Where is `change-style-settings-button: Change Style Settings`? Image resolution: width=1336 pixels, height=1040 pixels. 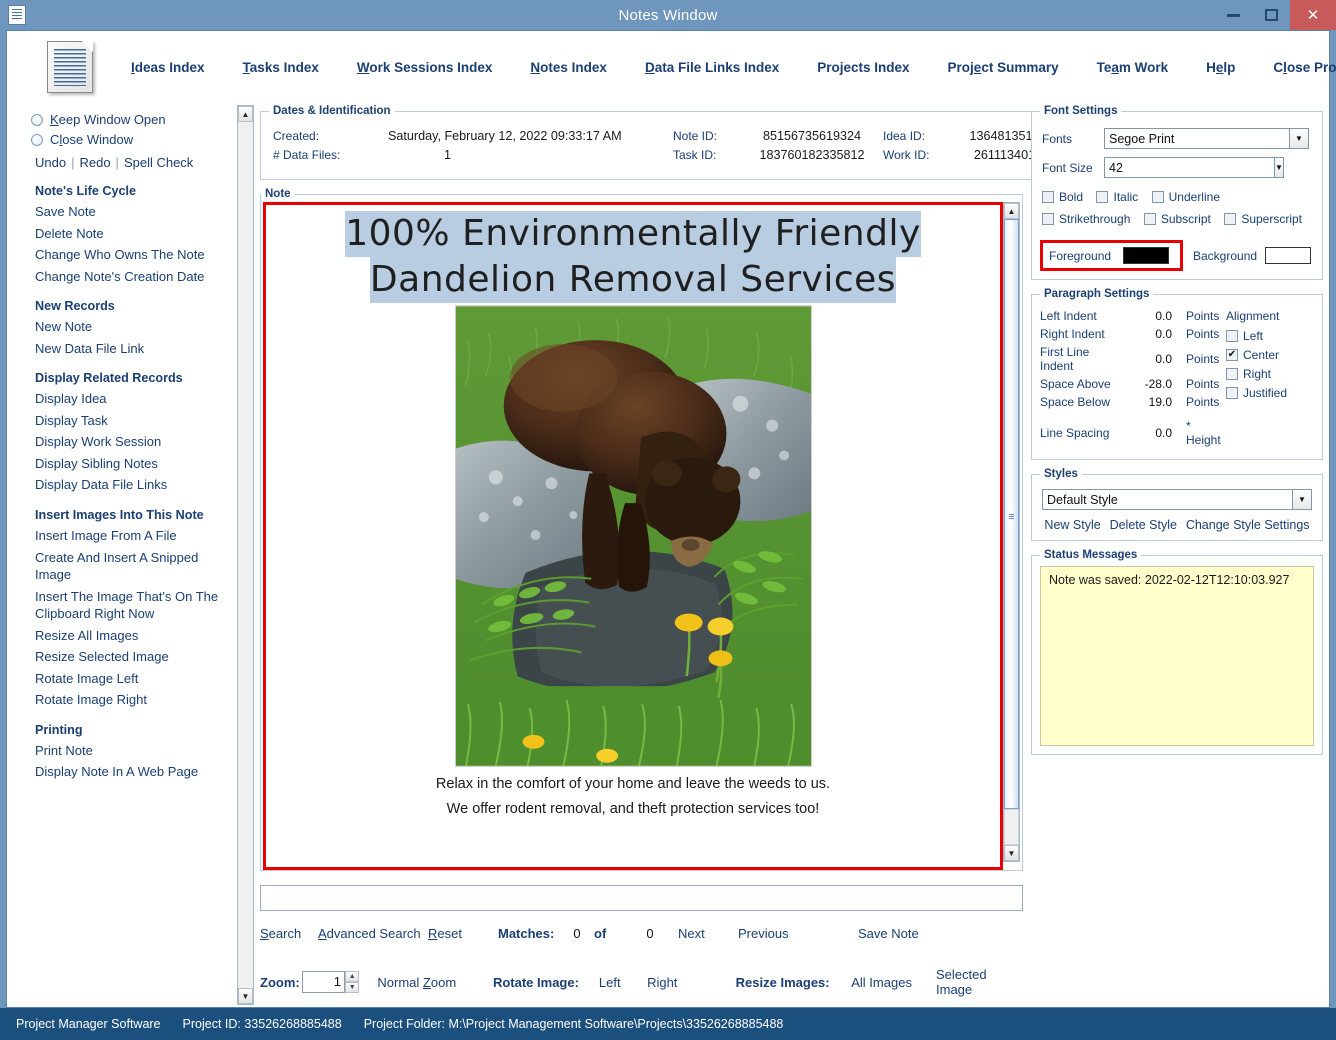 change-style-settings-button: Change Style Settings is located at coordinates (1248, 525).